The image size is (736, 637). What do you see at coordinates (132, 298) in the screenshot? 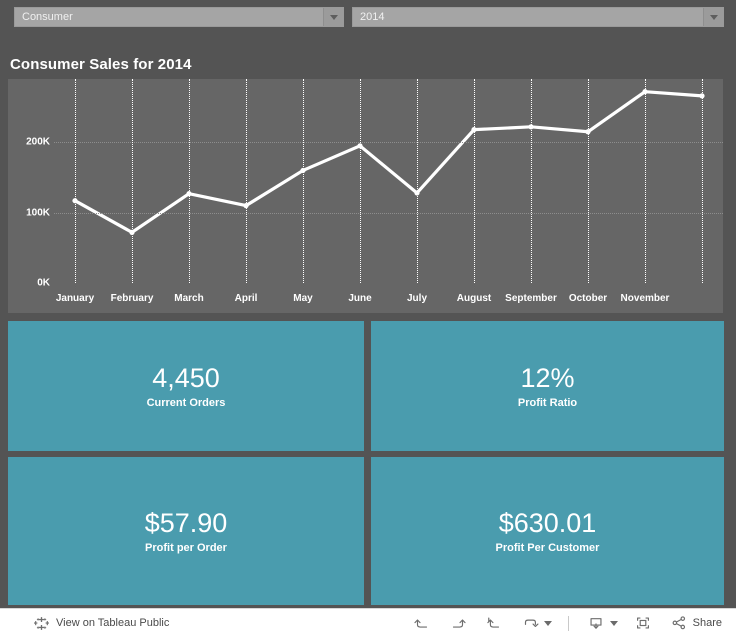
I see `x-axis-tick: February` at bounding box center [132, 298].